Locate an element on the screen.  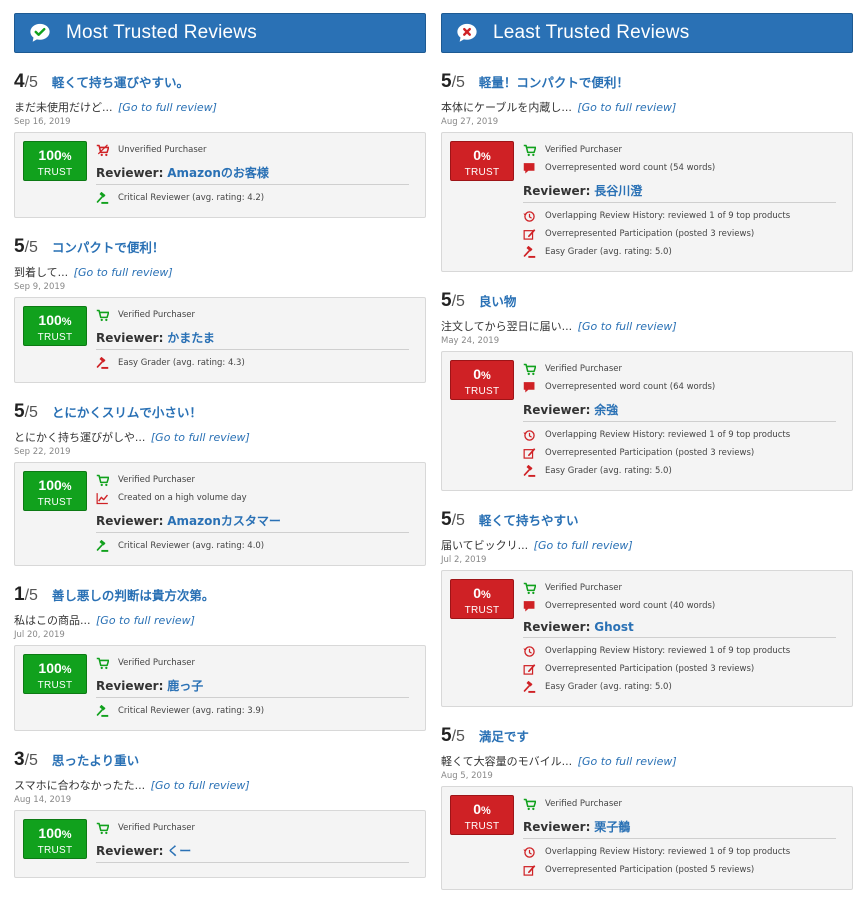
trust-box: 100% TRUST Verified Purchaser Reviewer: くー is located at coordinates (220, 844).